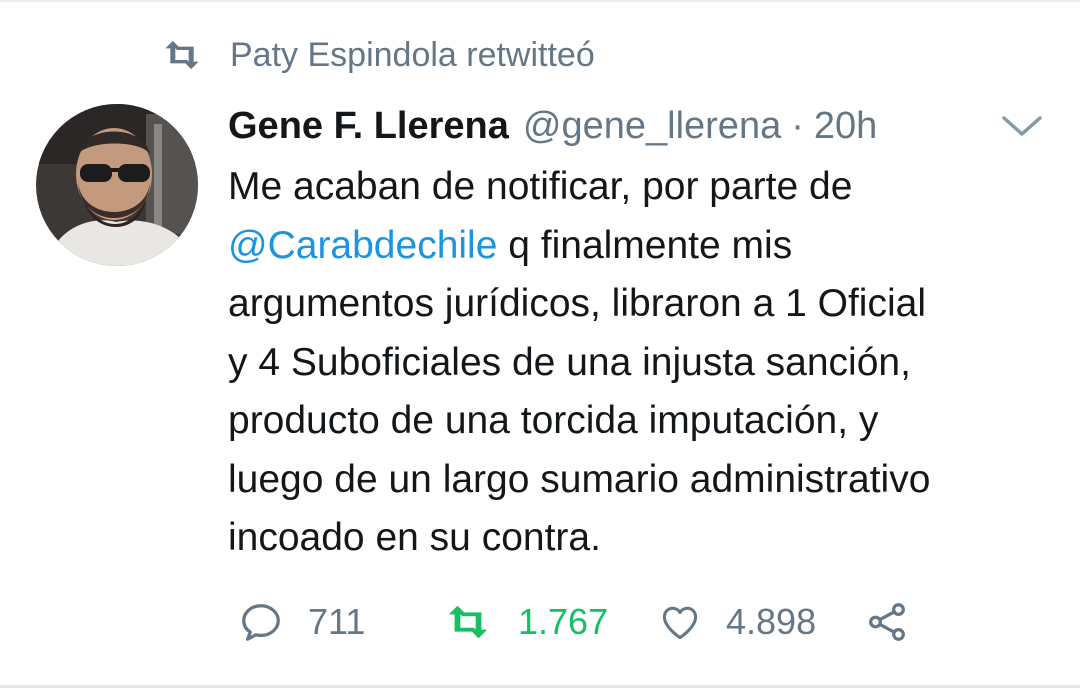  Describe the element at coordinates (652, 126) in the screenshot. I see `author-handle: @gene_llerena` at that location.